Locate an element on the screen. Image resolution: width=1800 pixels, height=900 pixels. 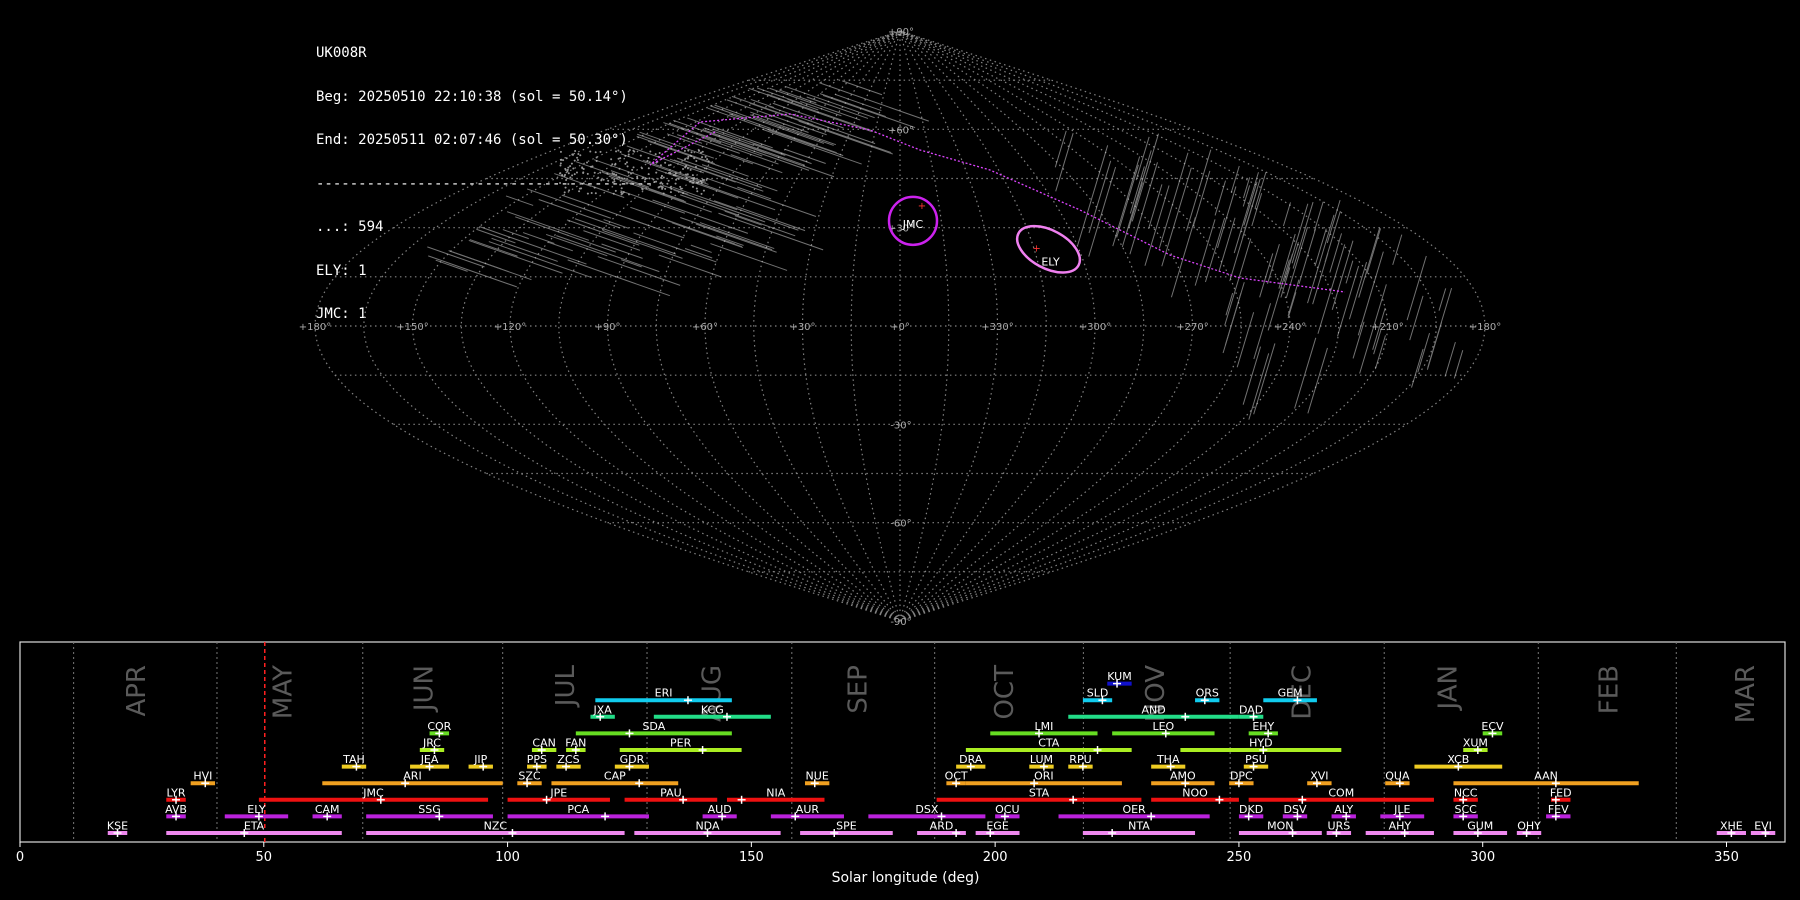
shower-label: JMC is located at coordinates (373, 792).